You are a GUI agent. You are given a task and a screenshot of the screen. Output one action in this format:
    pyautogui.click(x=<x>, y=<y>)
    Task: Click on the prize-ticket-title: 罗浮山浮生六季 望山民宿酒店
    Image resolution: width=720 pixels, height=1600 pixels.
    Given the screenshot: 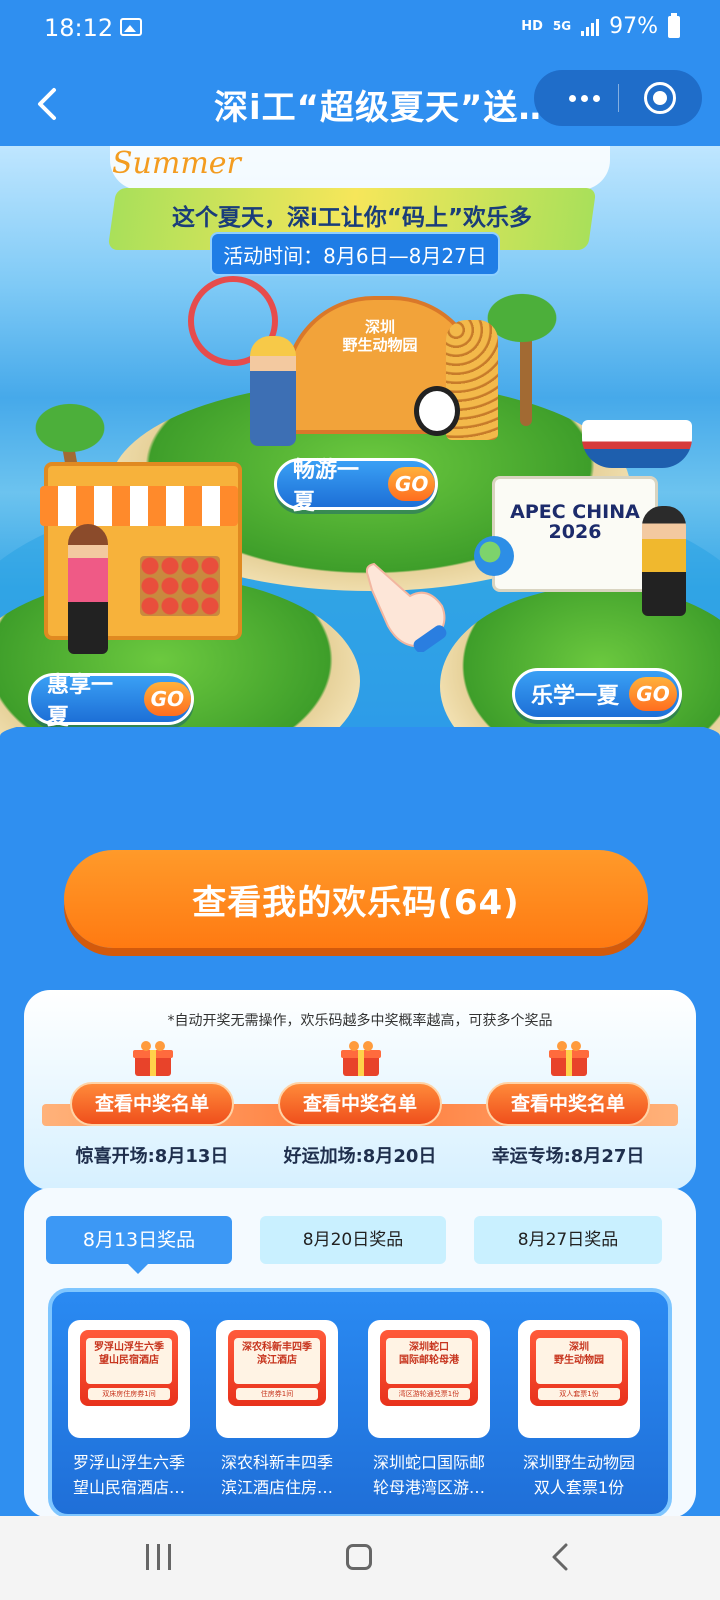 What is the action you would take?
    pyautogui.click(x=129, y=1361)
    